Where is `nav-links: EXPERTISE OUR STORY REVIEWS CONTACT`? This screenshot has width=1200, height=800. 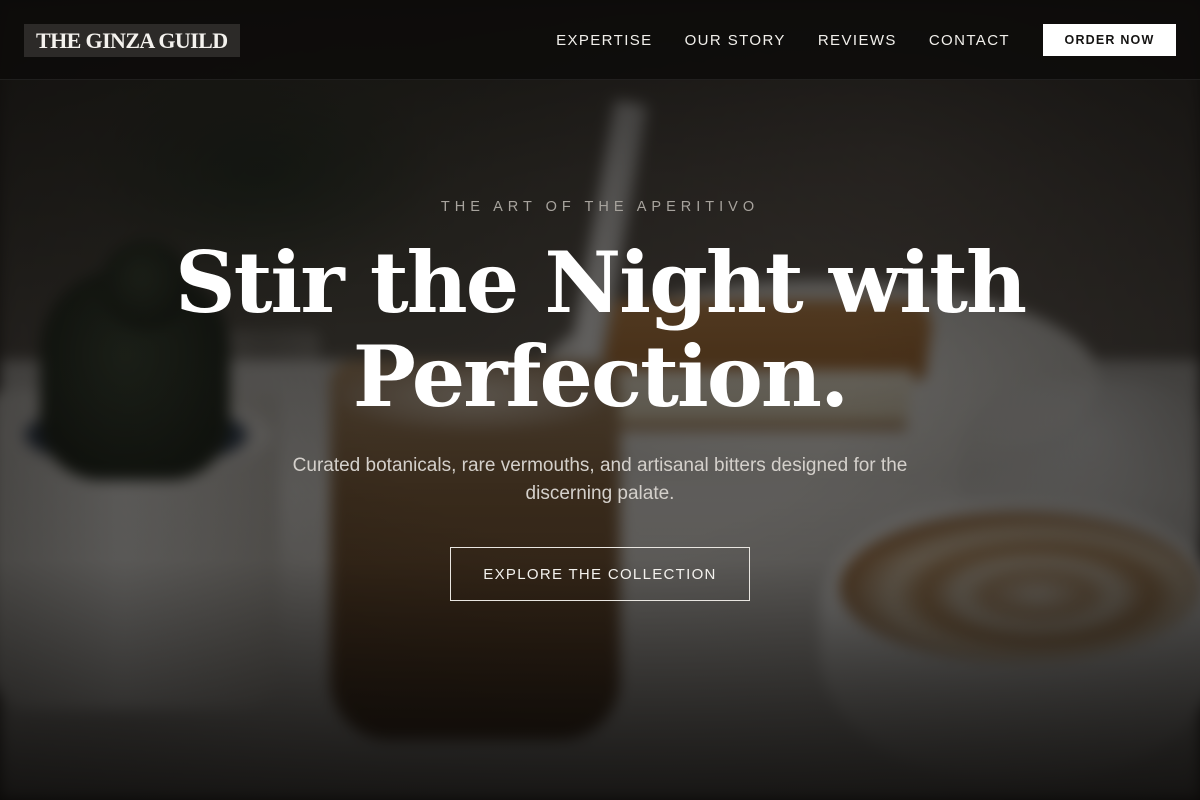 nav-links: EXPERTISE OUR STORY REVIEWS CONTACT is located at coordinates (783, 40).